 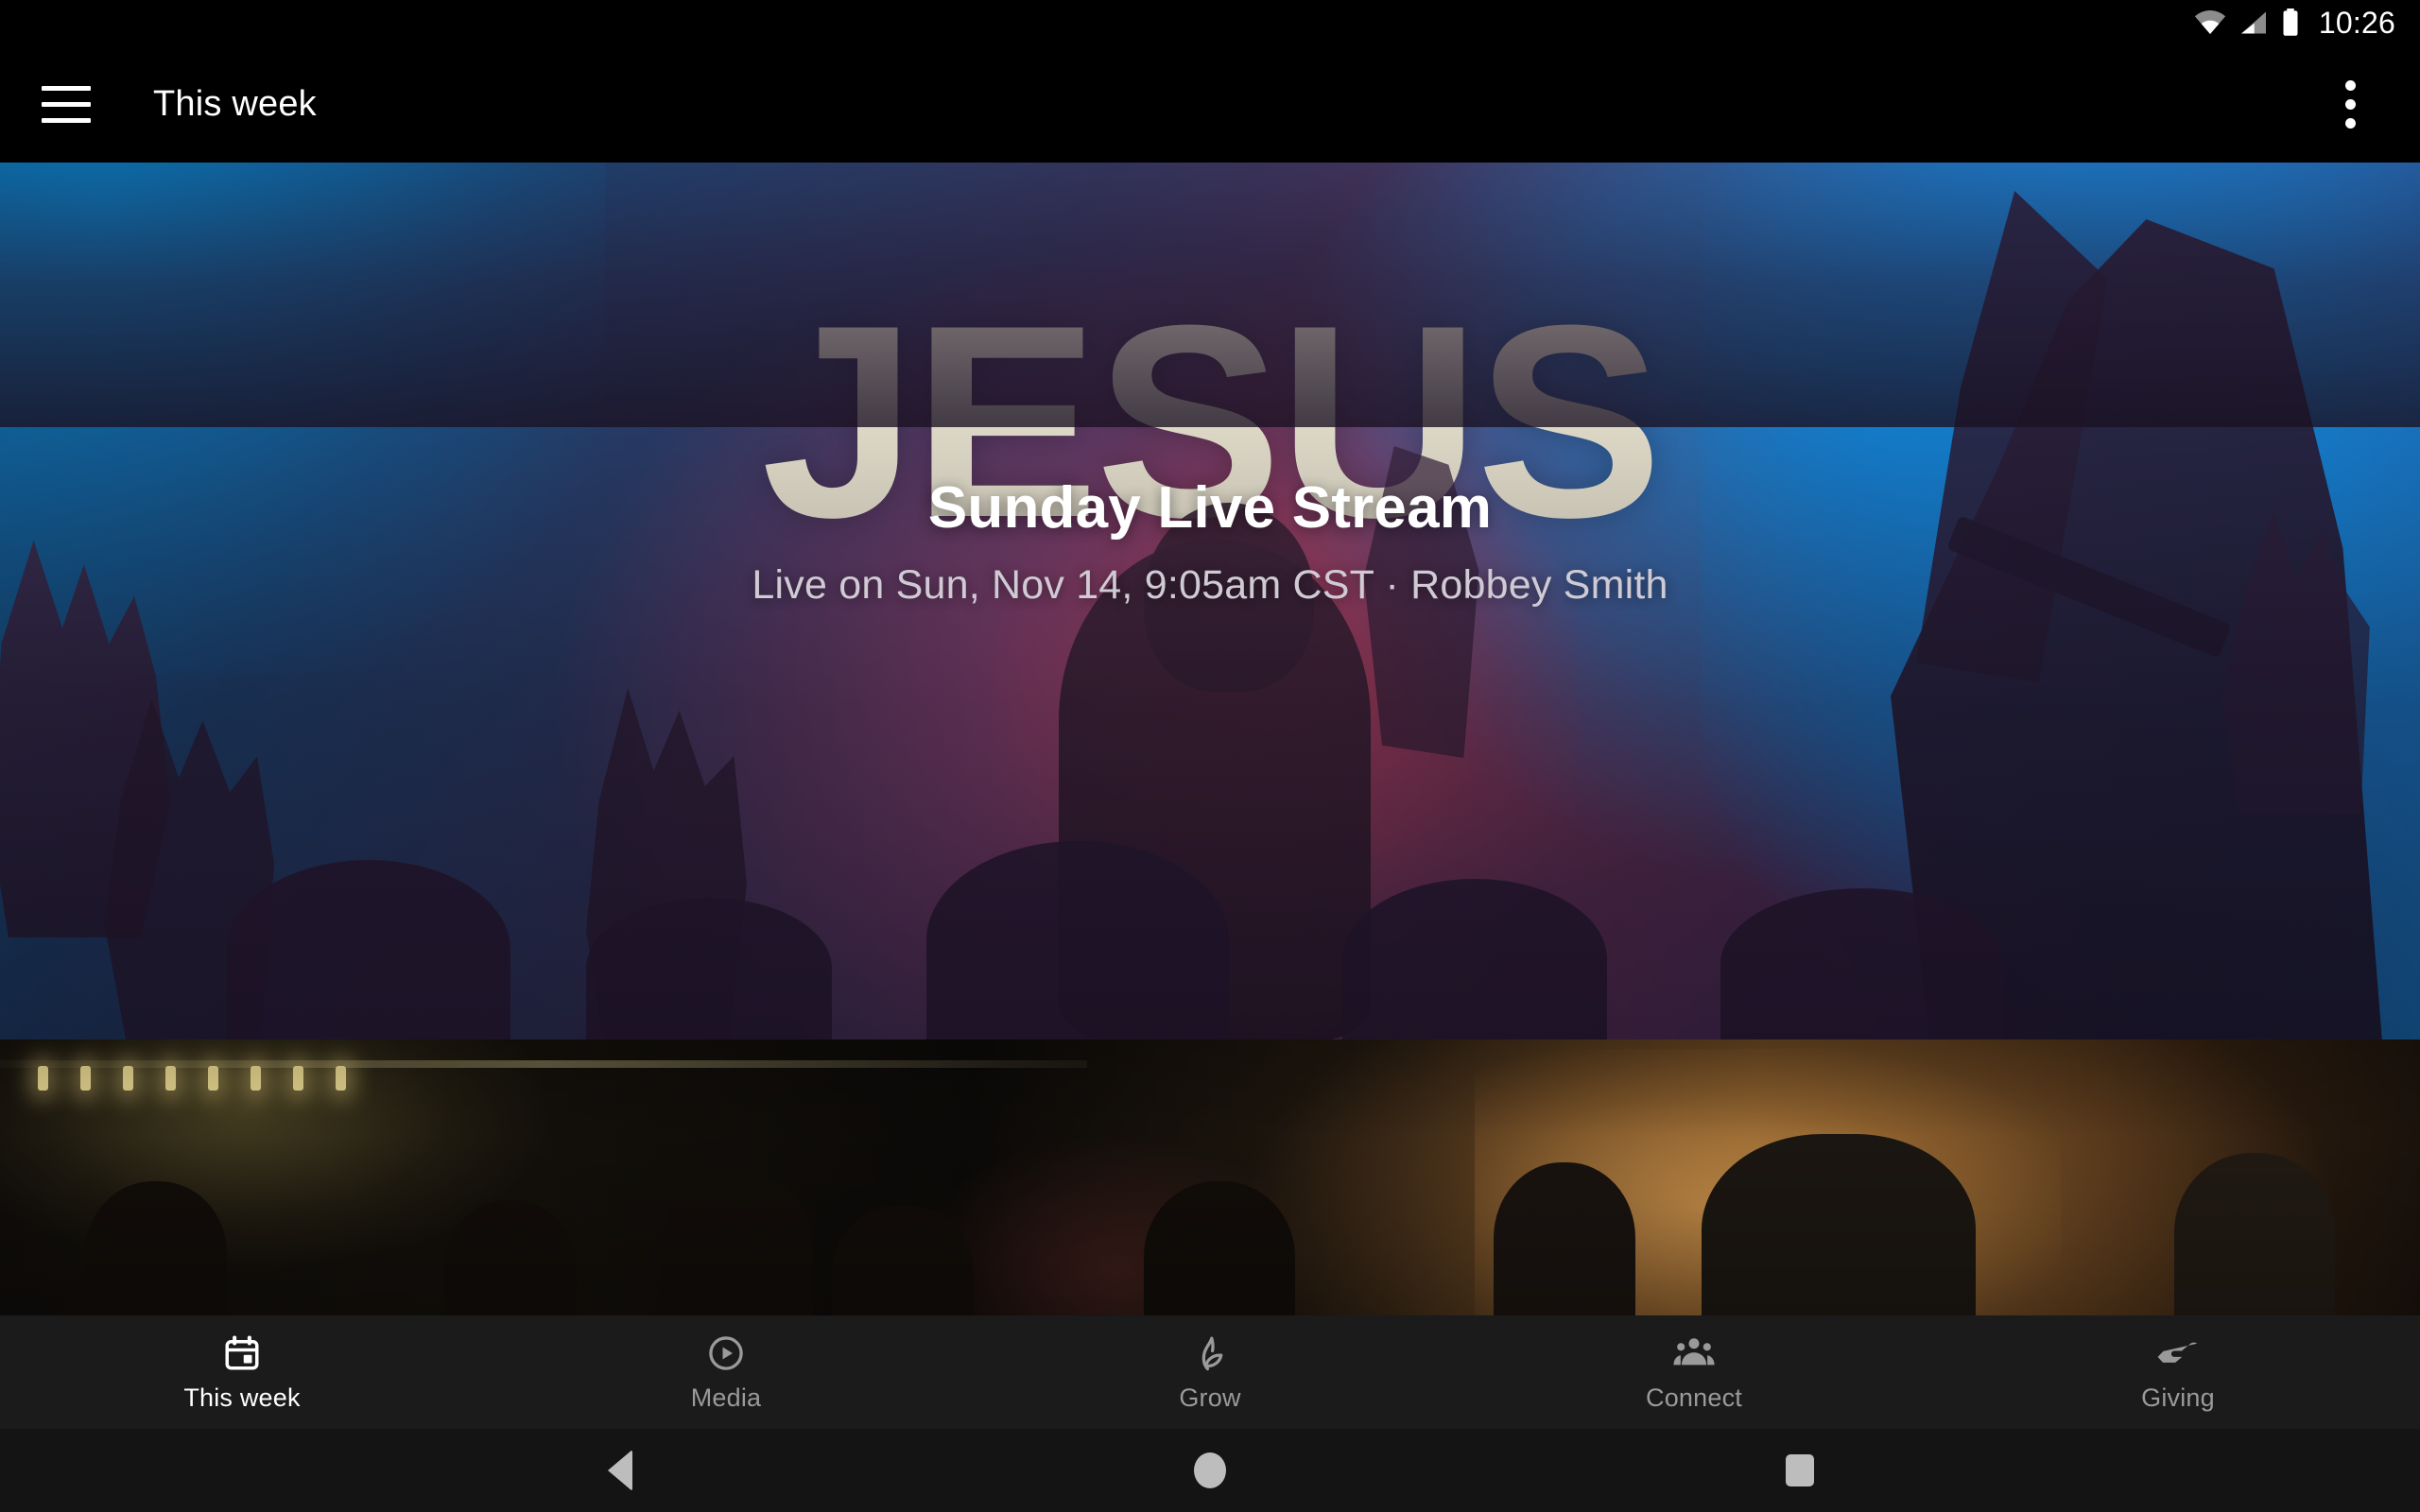 I want to click on nav-label: This week, so click(x=242, y=1397).